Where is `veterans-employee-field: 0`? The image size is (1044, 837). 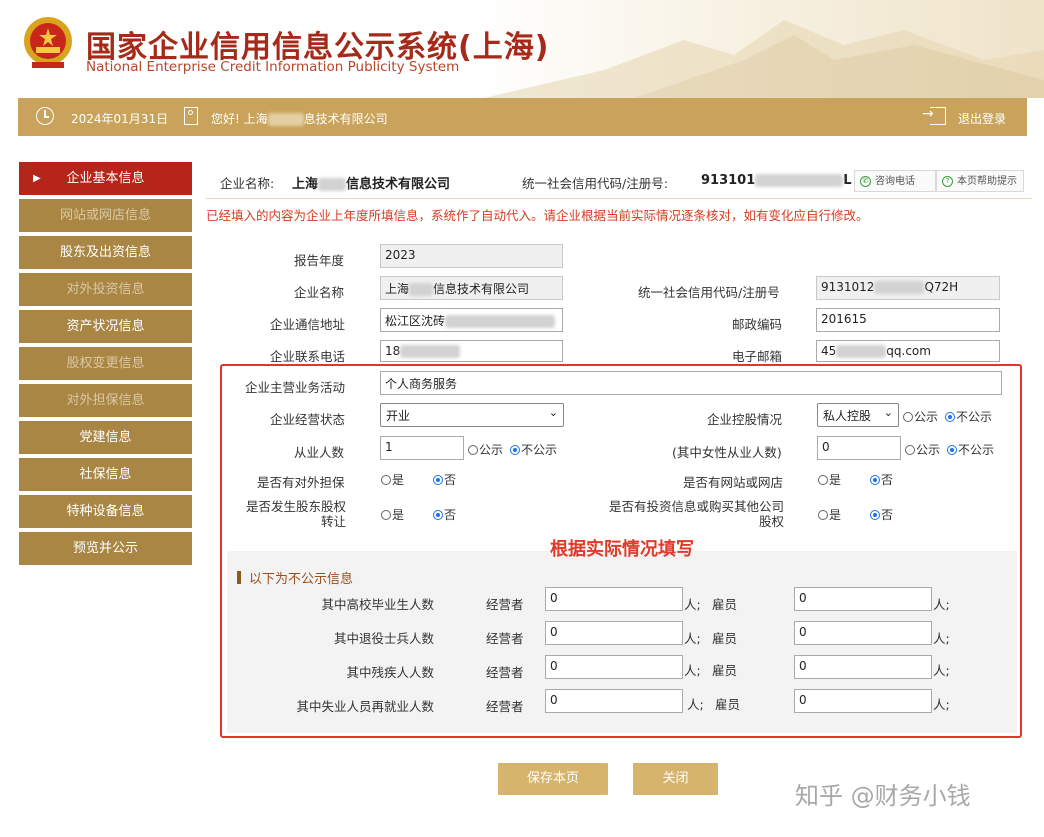
veterans-employee-field: 0 is located at coordinates (863, 633).